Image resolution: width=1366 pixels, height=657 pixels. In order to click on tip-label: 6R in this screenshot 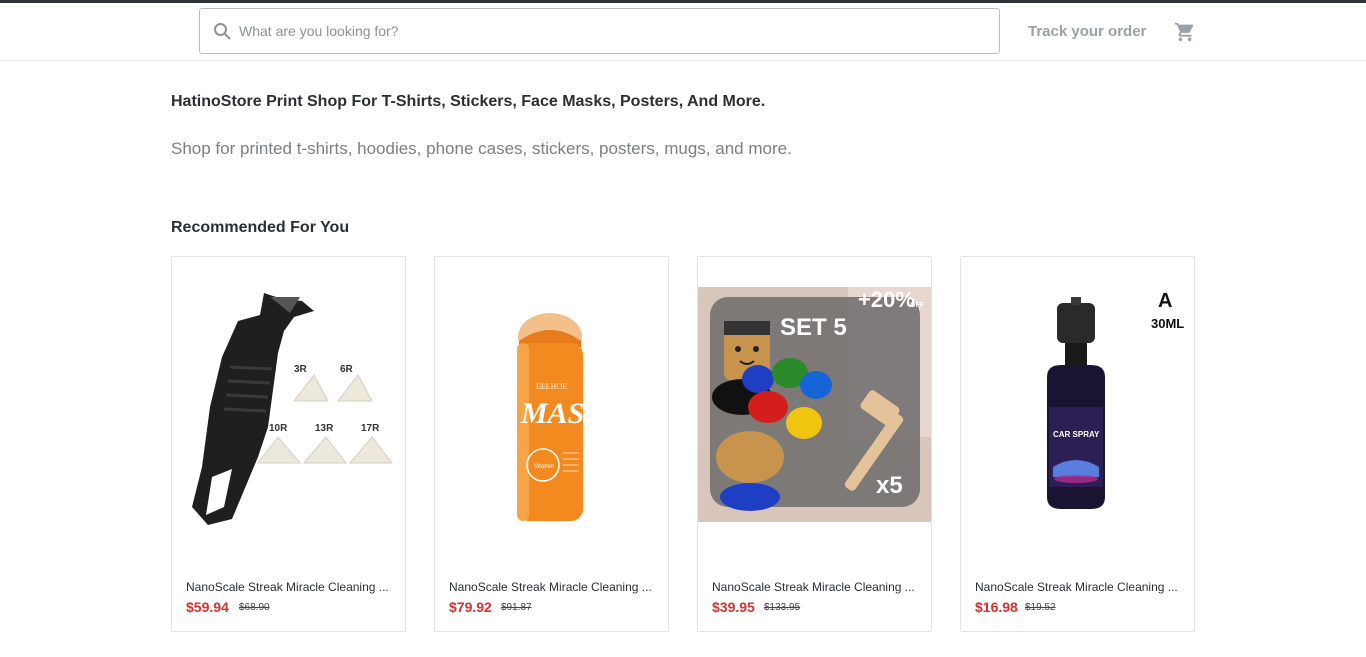, I will do `click(347, 369)`.